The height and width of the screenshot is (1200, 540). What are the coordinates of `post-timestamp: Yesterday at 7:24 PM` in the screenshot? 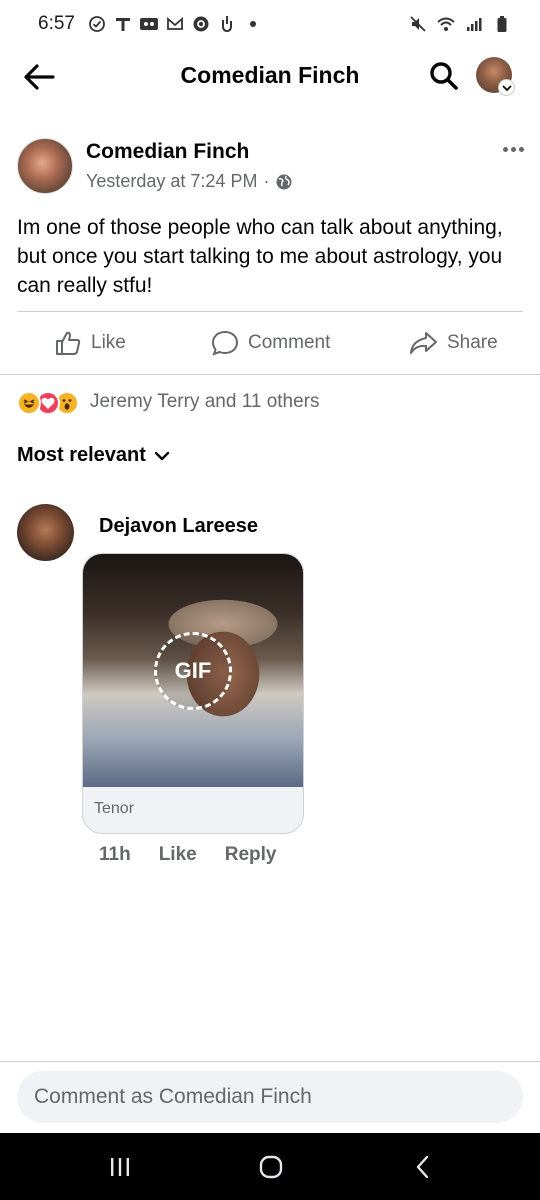 It's located at (171, 181).